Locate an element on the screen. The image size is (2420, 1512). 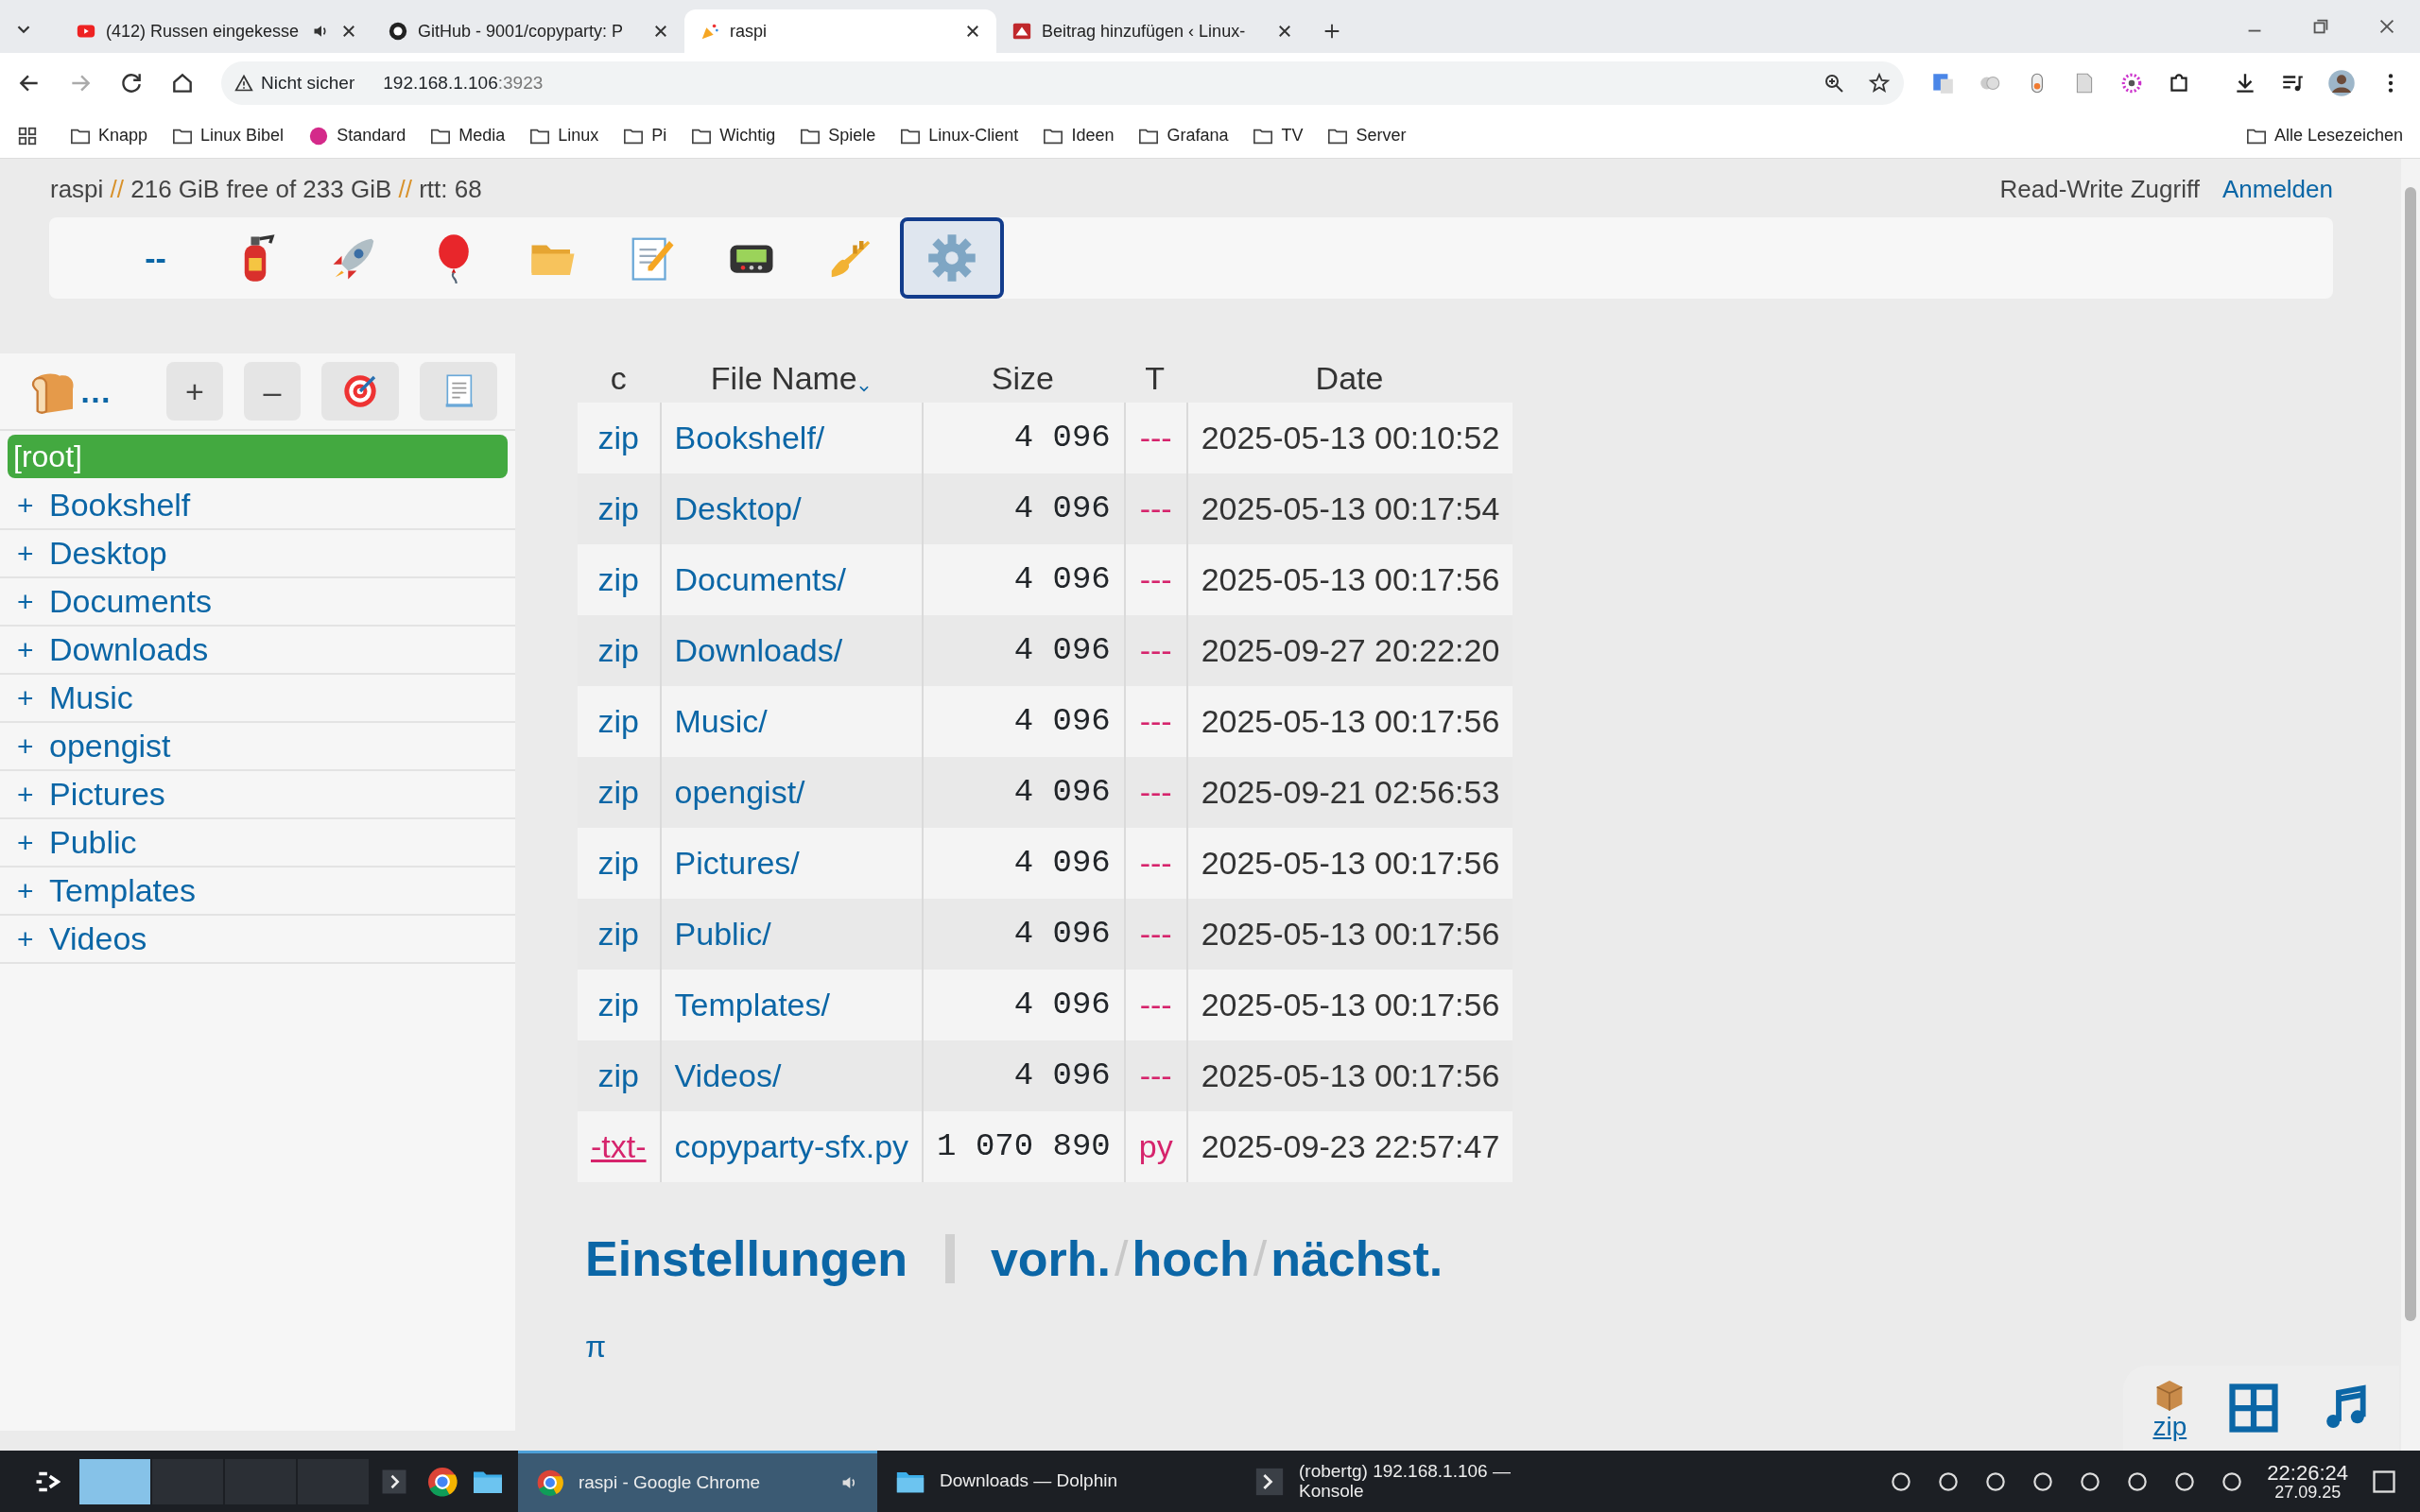
date-text: 2025-09-21 02:56:53 is located at coordinates (1350, 792).